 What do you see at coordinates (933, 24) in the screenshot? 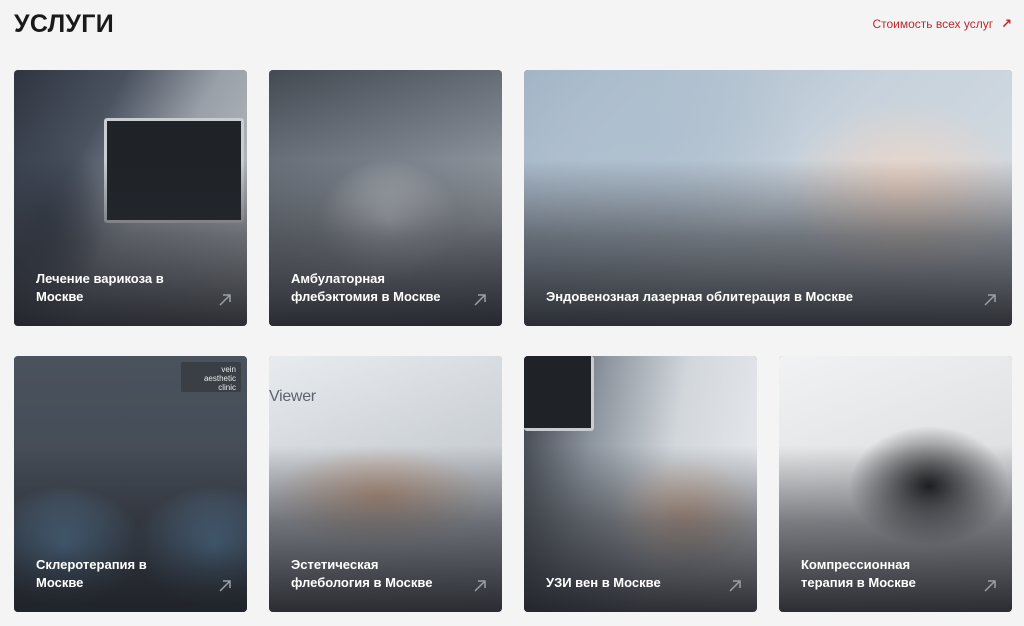
I see `all-prices-label: Стоимость всех услуг` at bounding box center [933, 24].